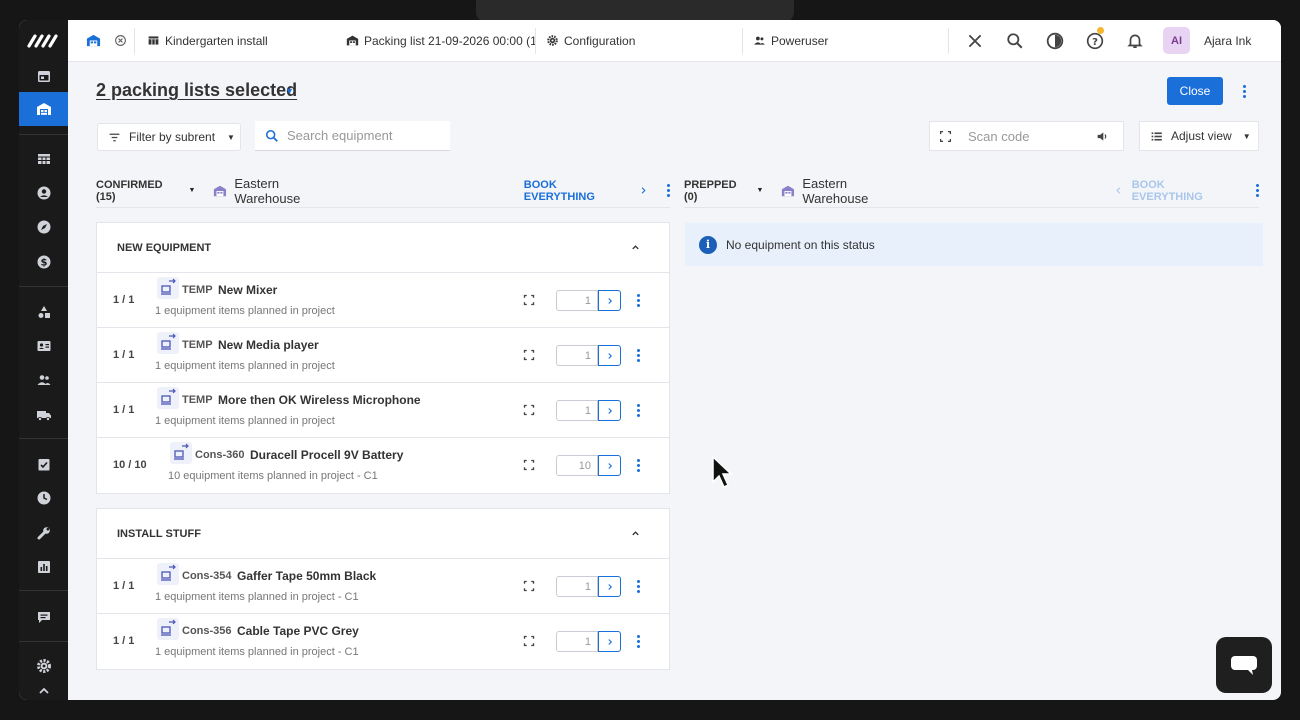  What do you see at coordinates (43, 159) in the screenshot?
I see `sidebar-item-table` at bounding box center [43, 159].